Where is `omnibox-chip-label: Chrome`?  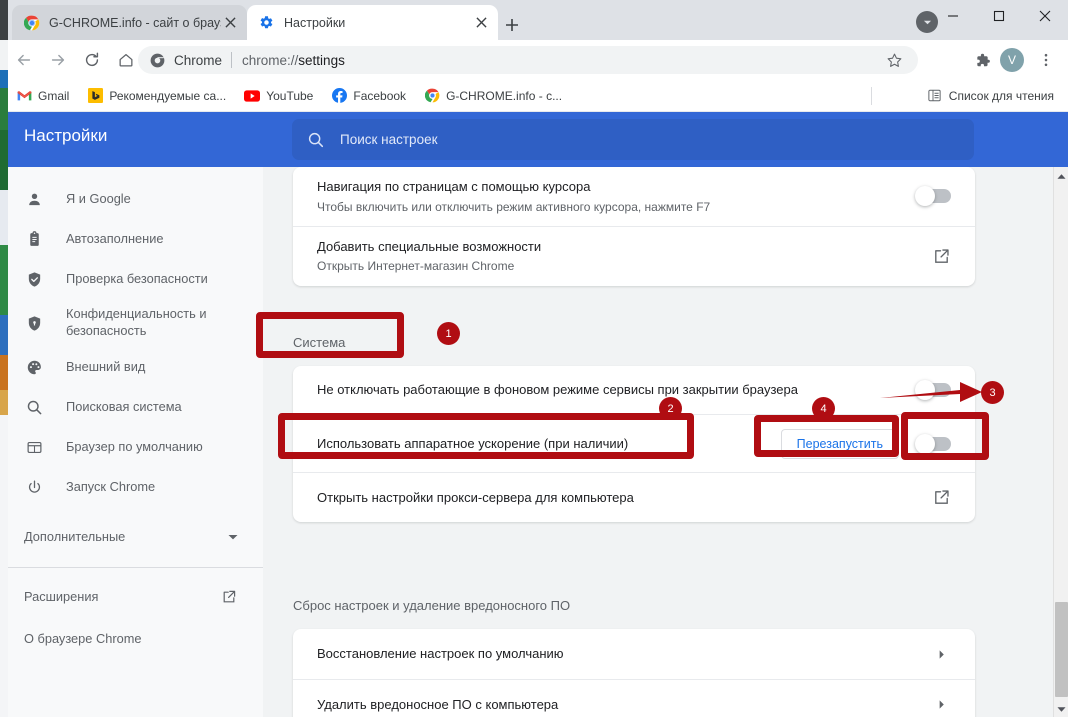
omnibox-chip-label: Chrome is located at coordinates (198, 60).